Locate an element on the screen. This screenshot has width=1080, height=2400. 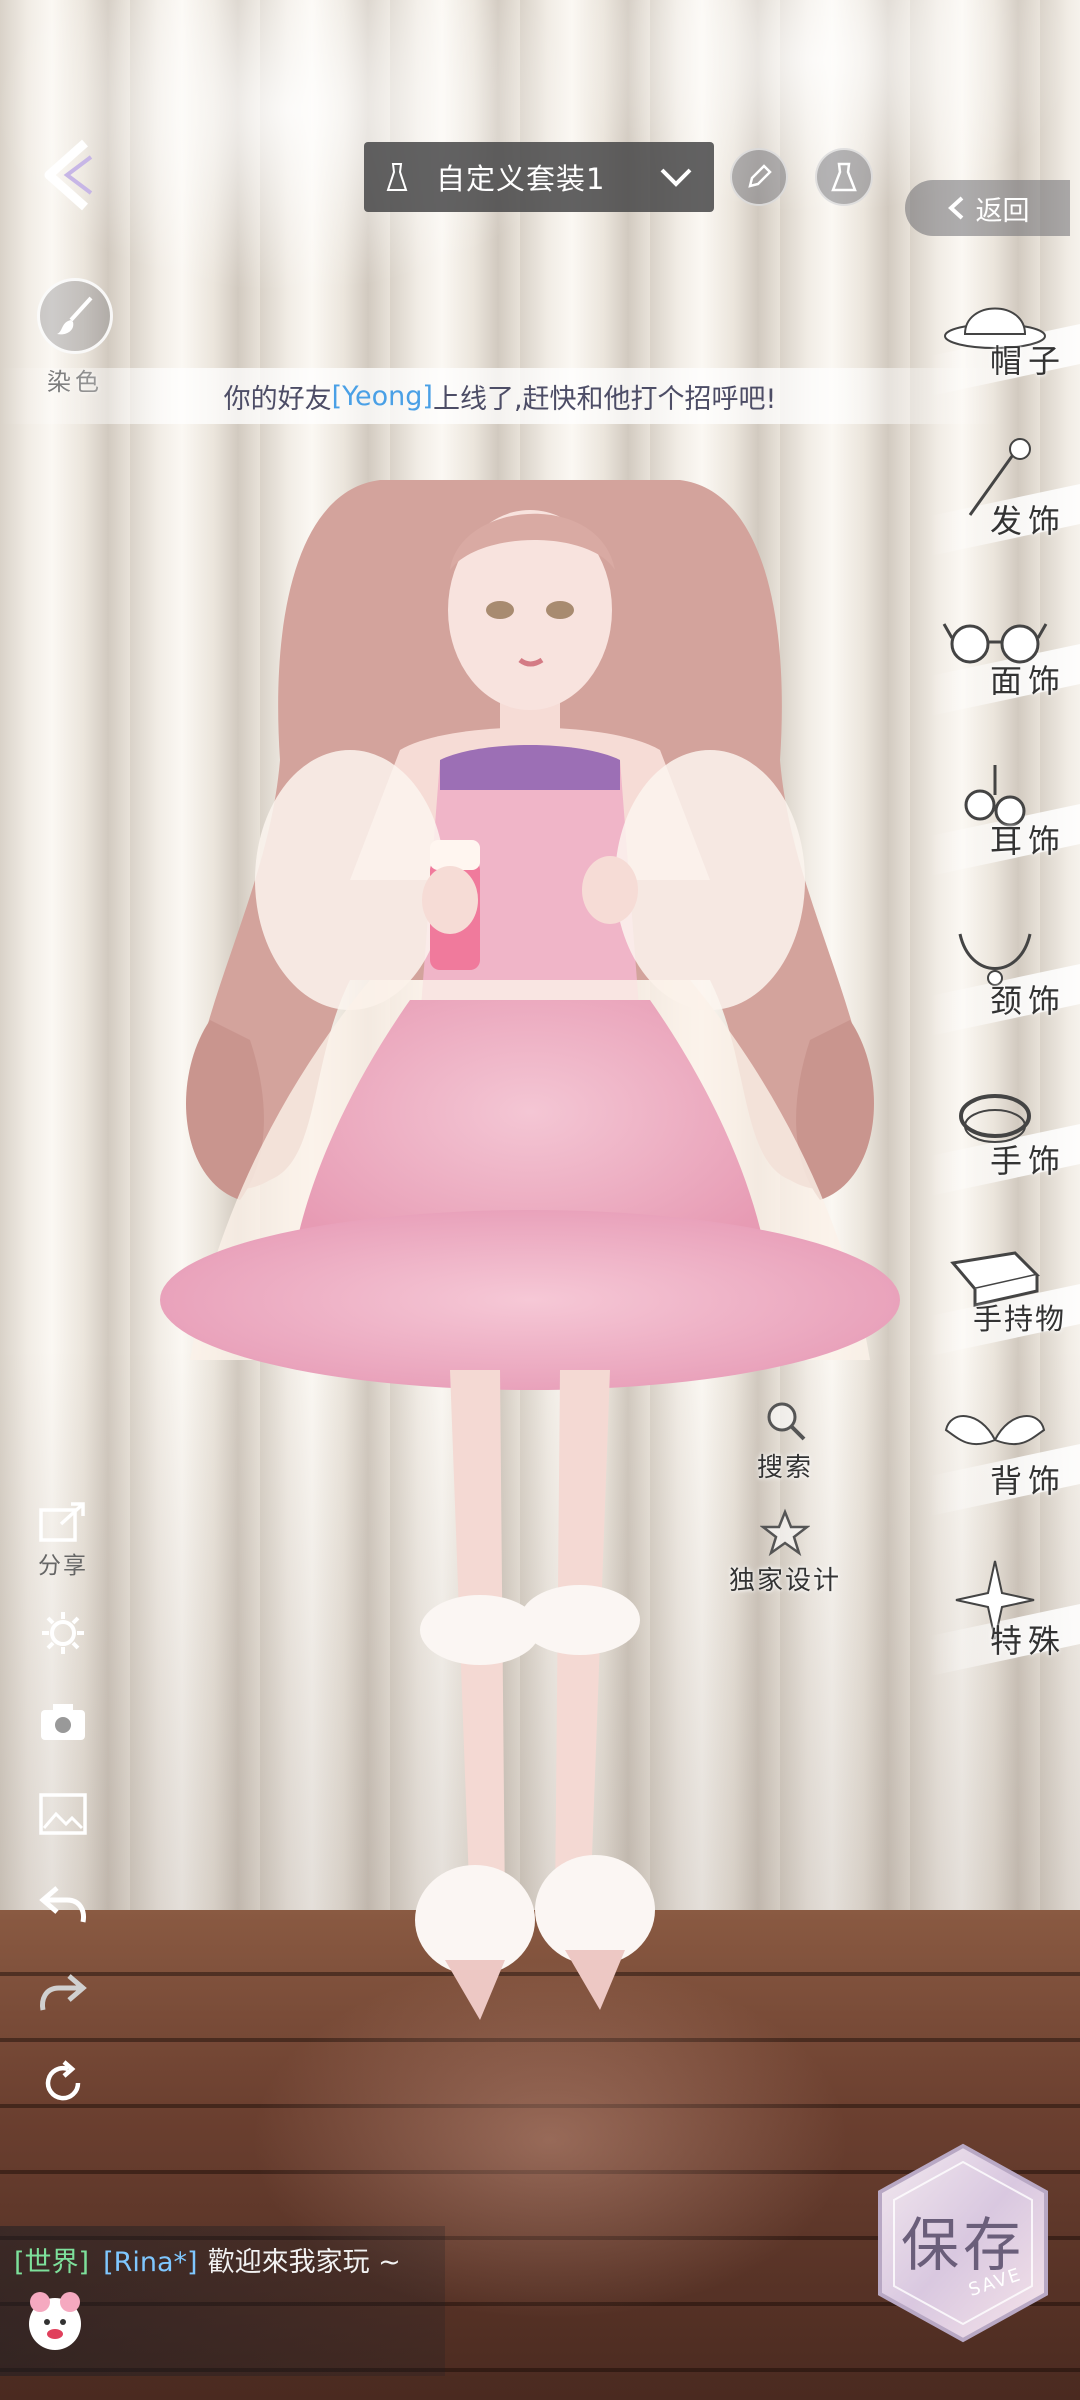
category-special: 特殊 is located at coordinates (995, 1630).